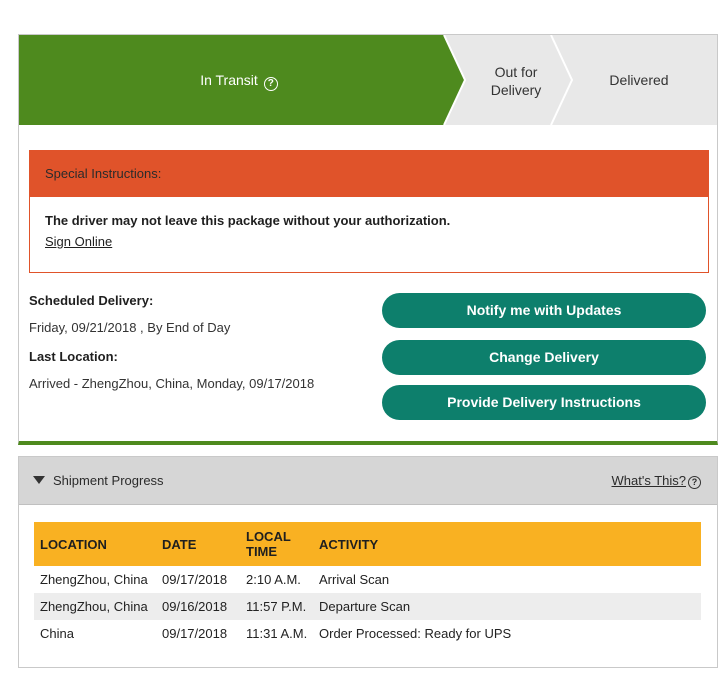  I want to click on special-instructions-heading: Special Instructions:, so click(369, 174).